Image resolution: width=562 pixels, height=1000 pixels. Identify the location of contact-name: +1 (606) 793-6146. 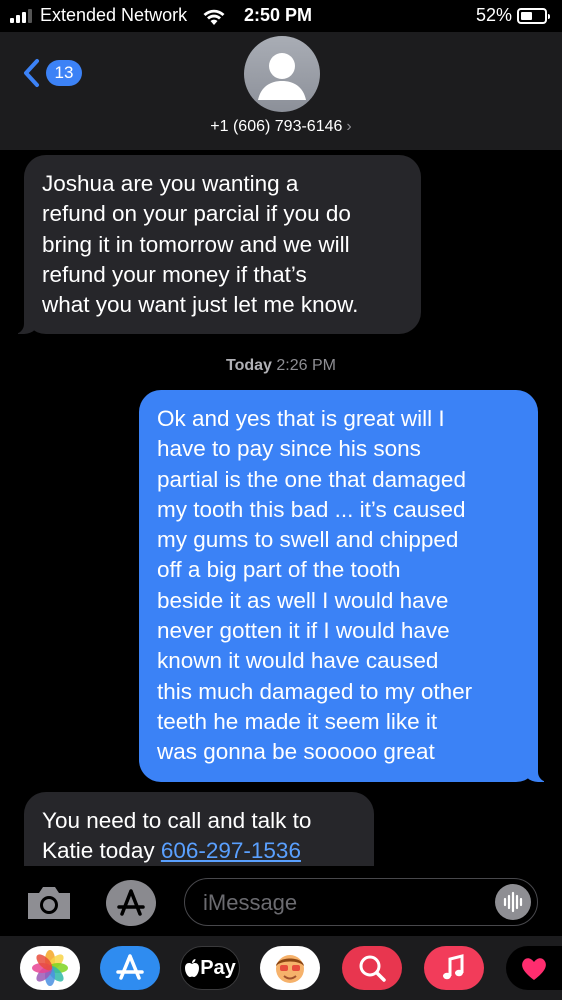
(276, 126).